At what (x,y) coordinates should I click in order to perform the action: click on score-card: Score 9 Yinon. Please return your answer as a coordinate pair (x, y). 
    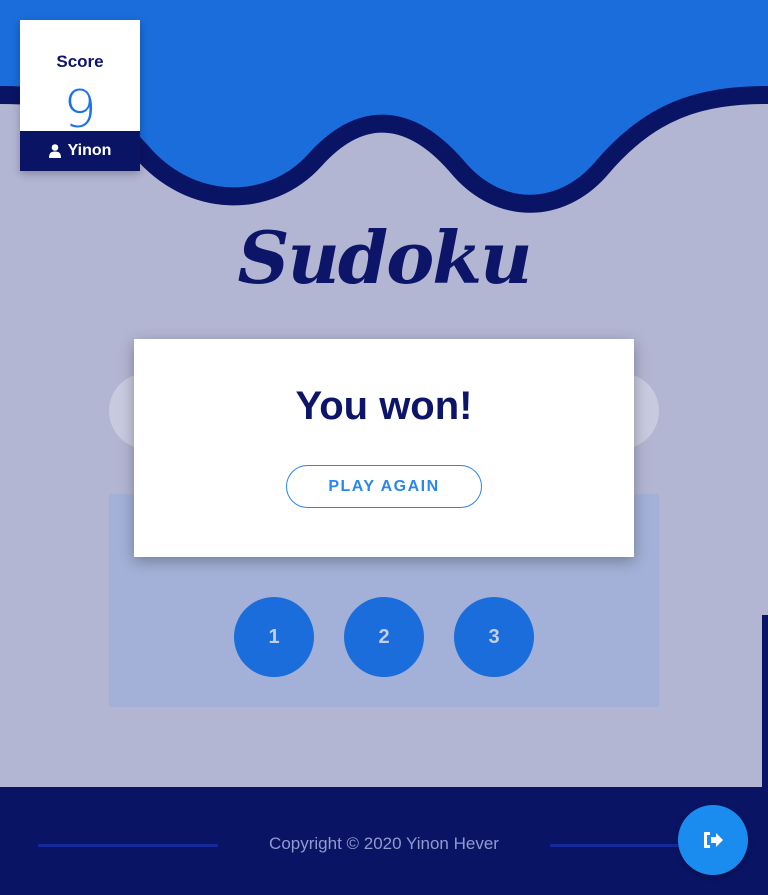
    Looking at the image, I should click on (80, 95).